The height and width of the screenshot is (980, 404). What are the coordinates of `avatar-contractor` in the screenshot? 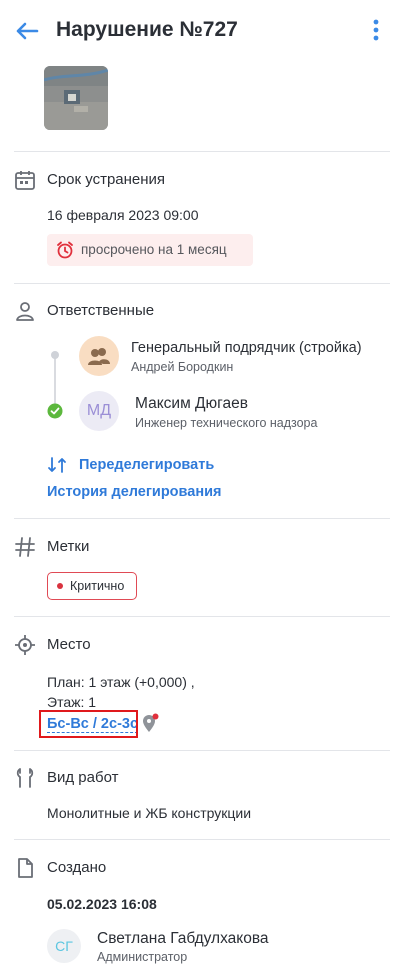 It's located at (99, 356).